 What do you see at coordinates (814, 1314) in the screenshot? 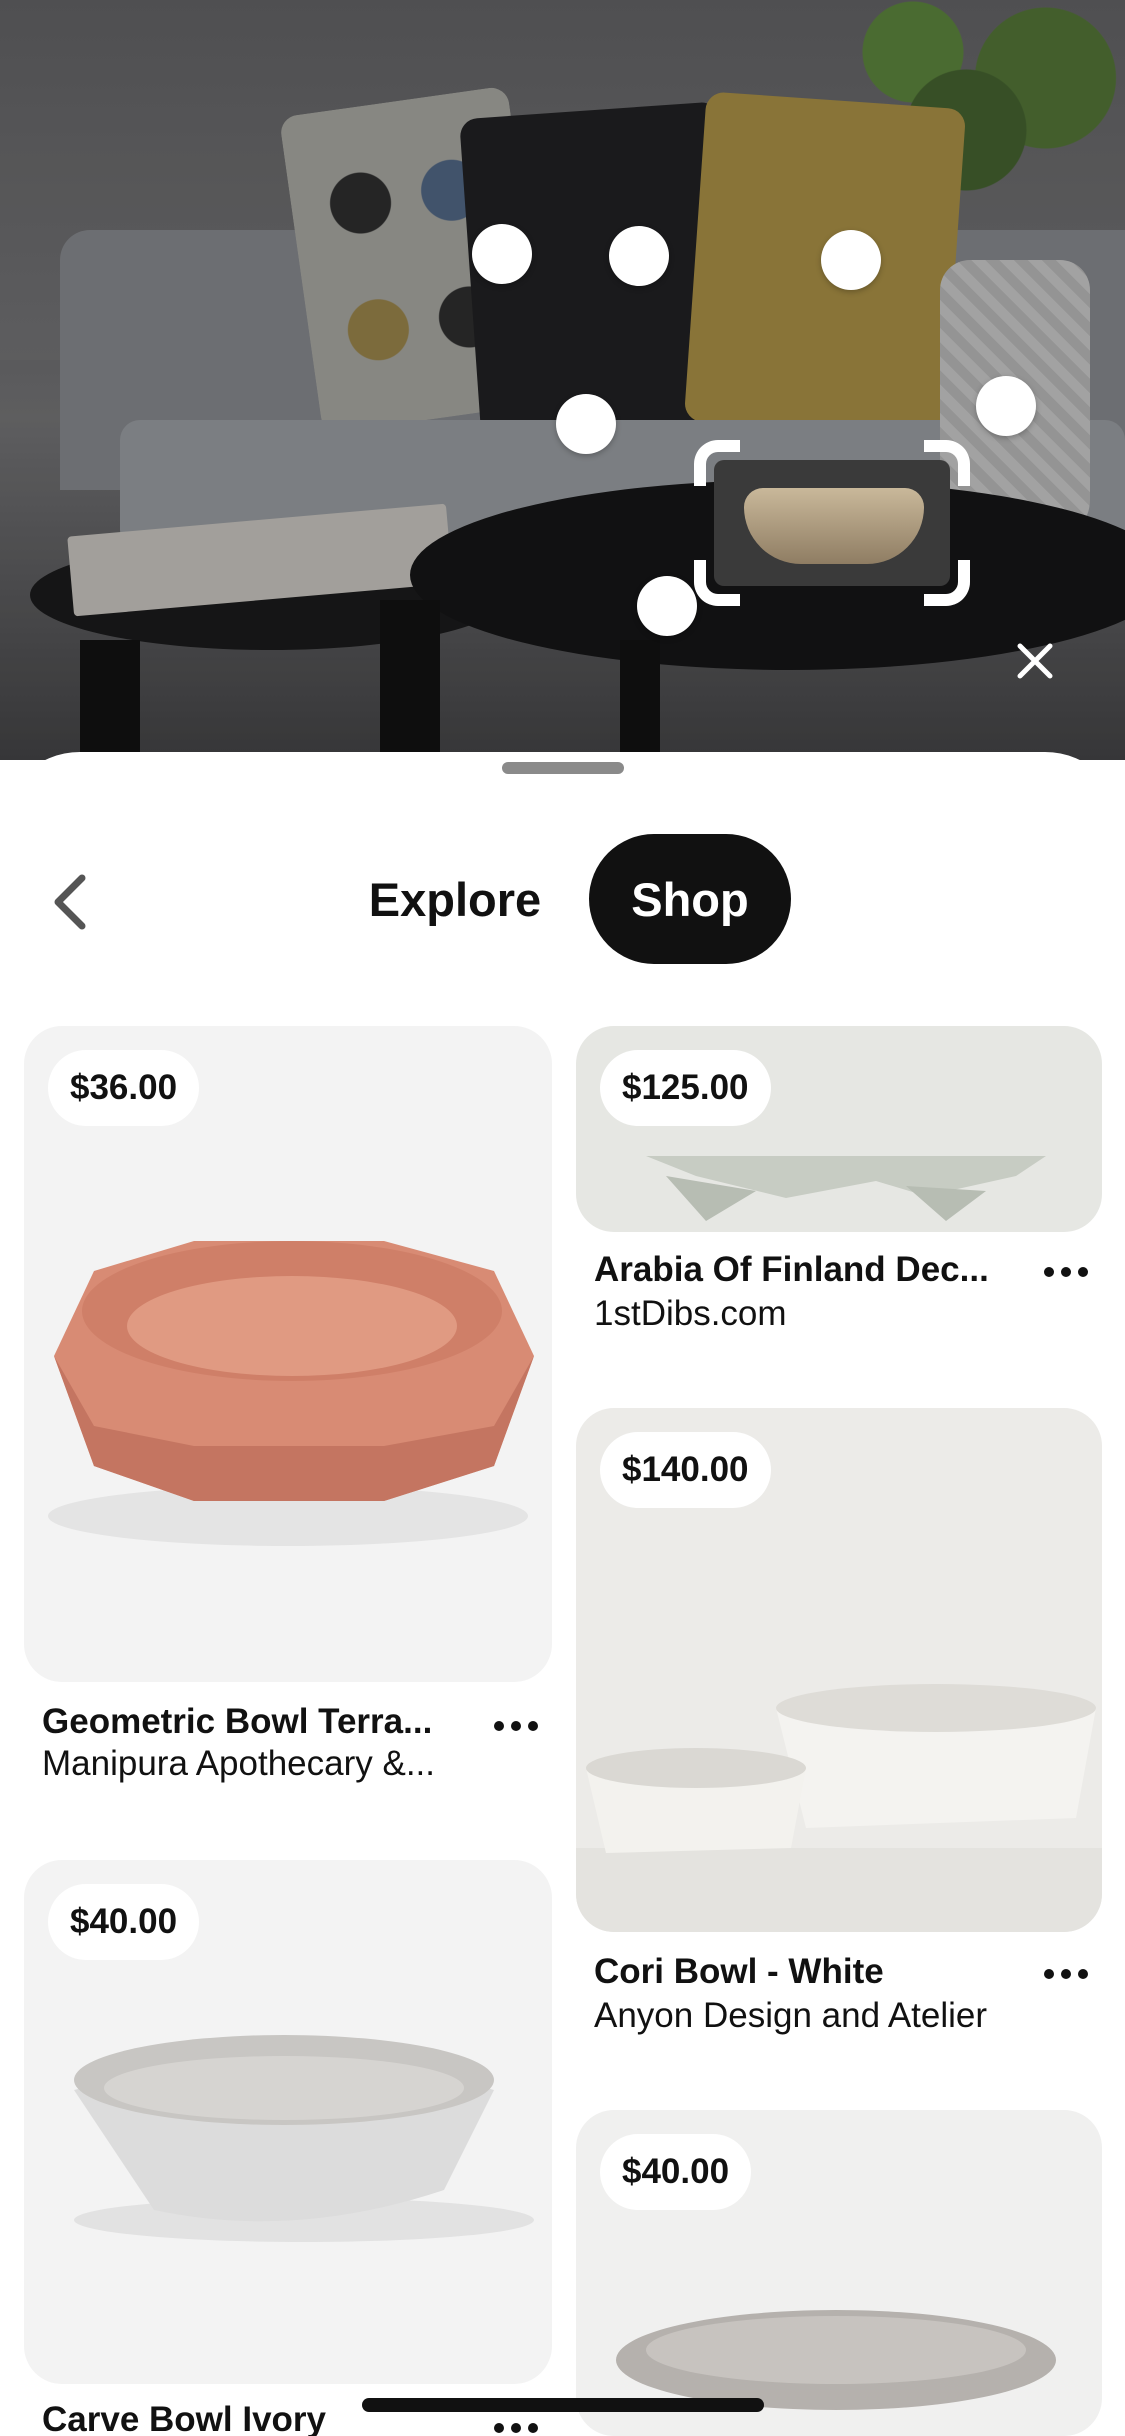
I see `product-source: 1stDibs.com` at bounding box center [814, 1314].